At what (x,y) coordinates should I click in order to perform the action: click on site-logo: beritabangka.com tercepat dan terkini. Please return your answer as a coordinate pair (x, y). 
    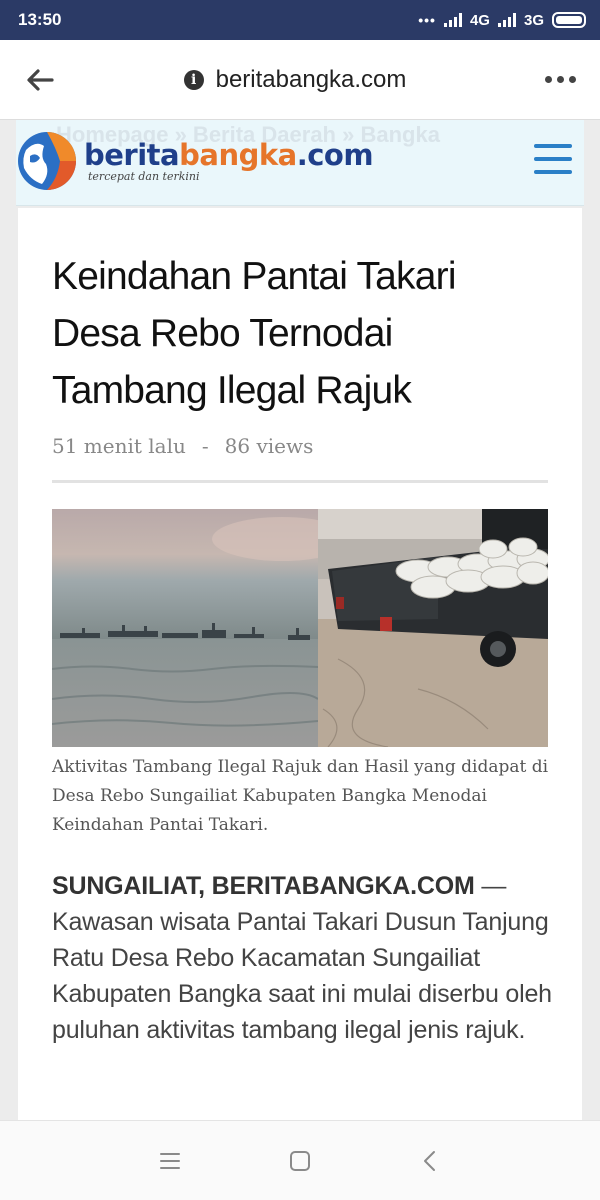
    Looking at the image, I should click on (195, 161).